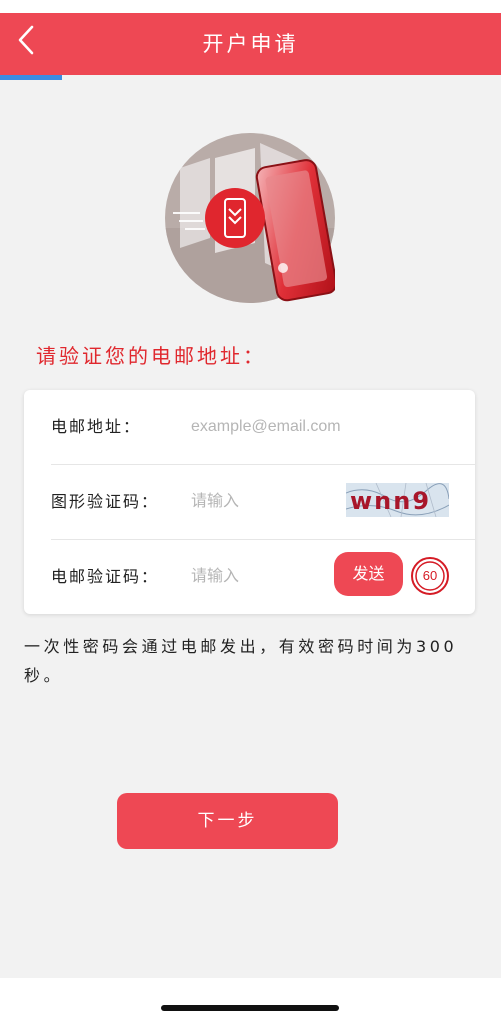  I want to click on email-code-label: 电邮验证码：, so click(105, 576).